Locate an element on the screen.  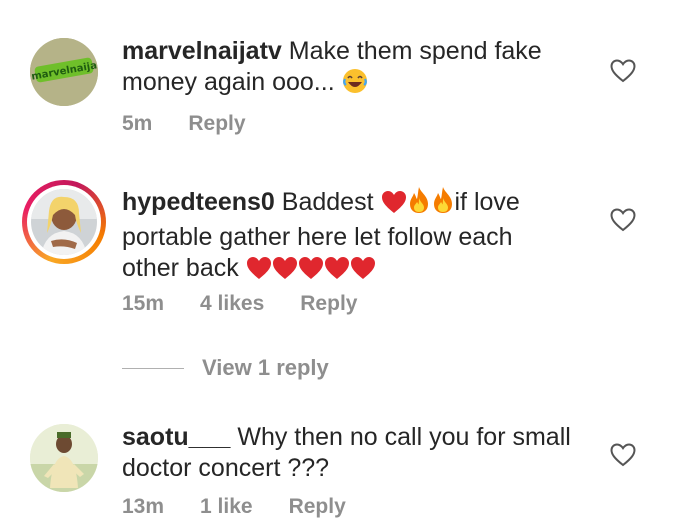
view-replies-label: View 1 reply is located at coordinates (265, 368).